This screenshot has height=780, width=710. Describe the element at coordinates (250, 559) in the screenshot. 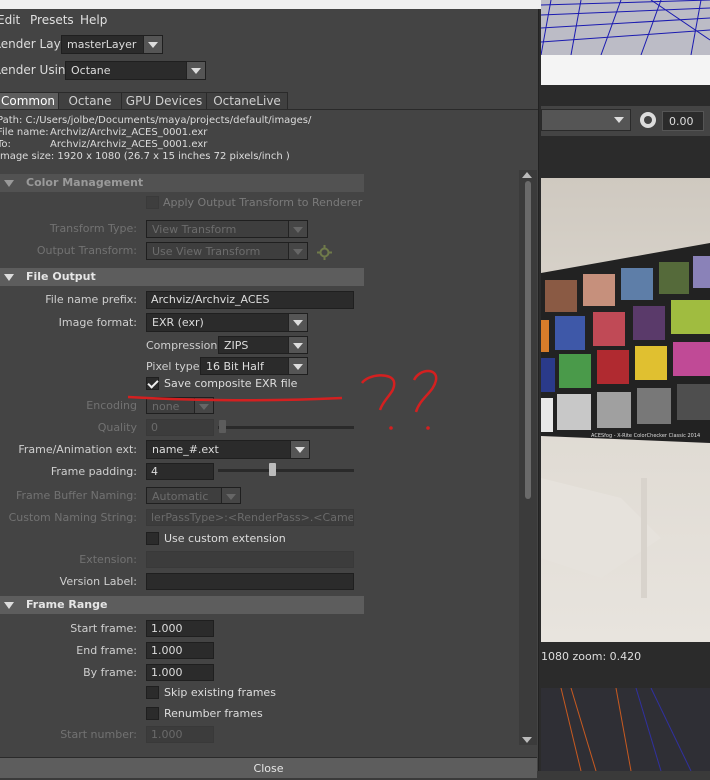

I see `extension-input` at that location.